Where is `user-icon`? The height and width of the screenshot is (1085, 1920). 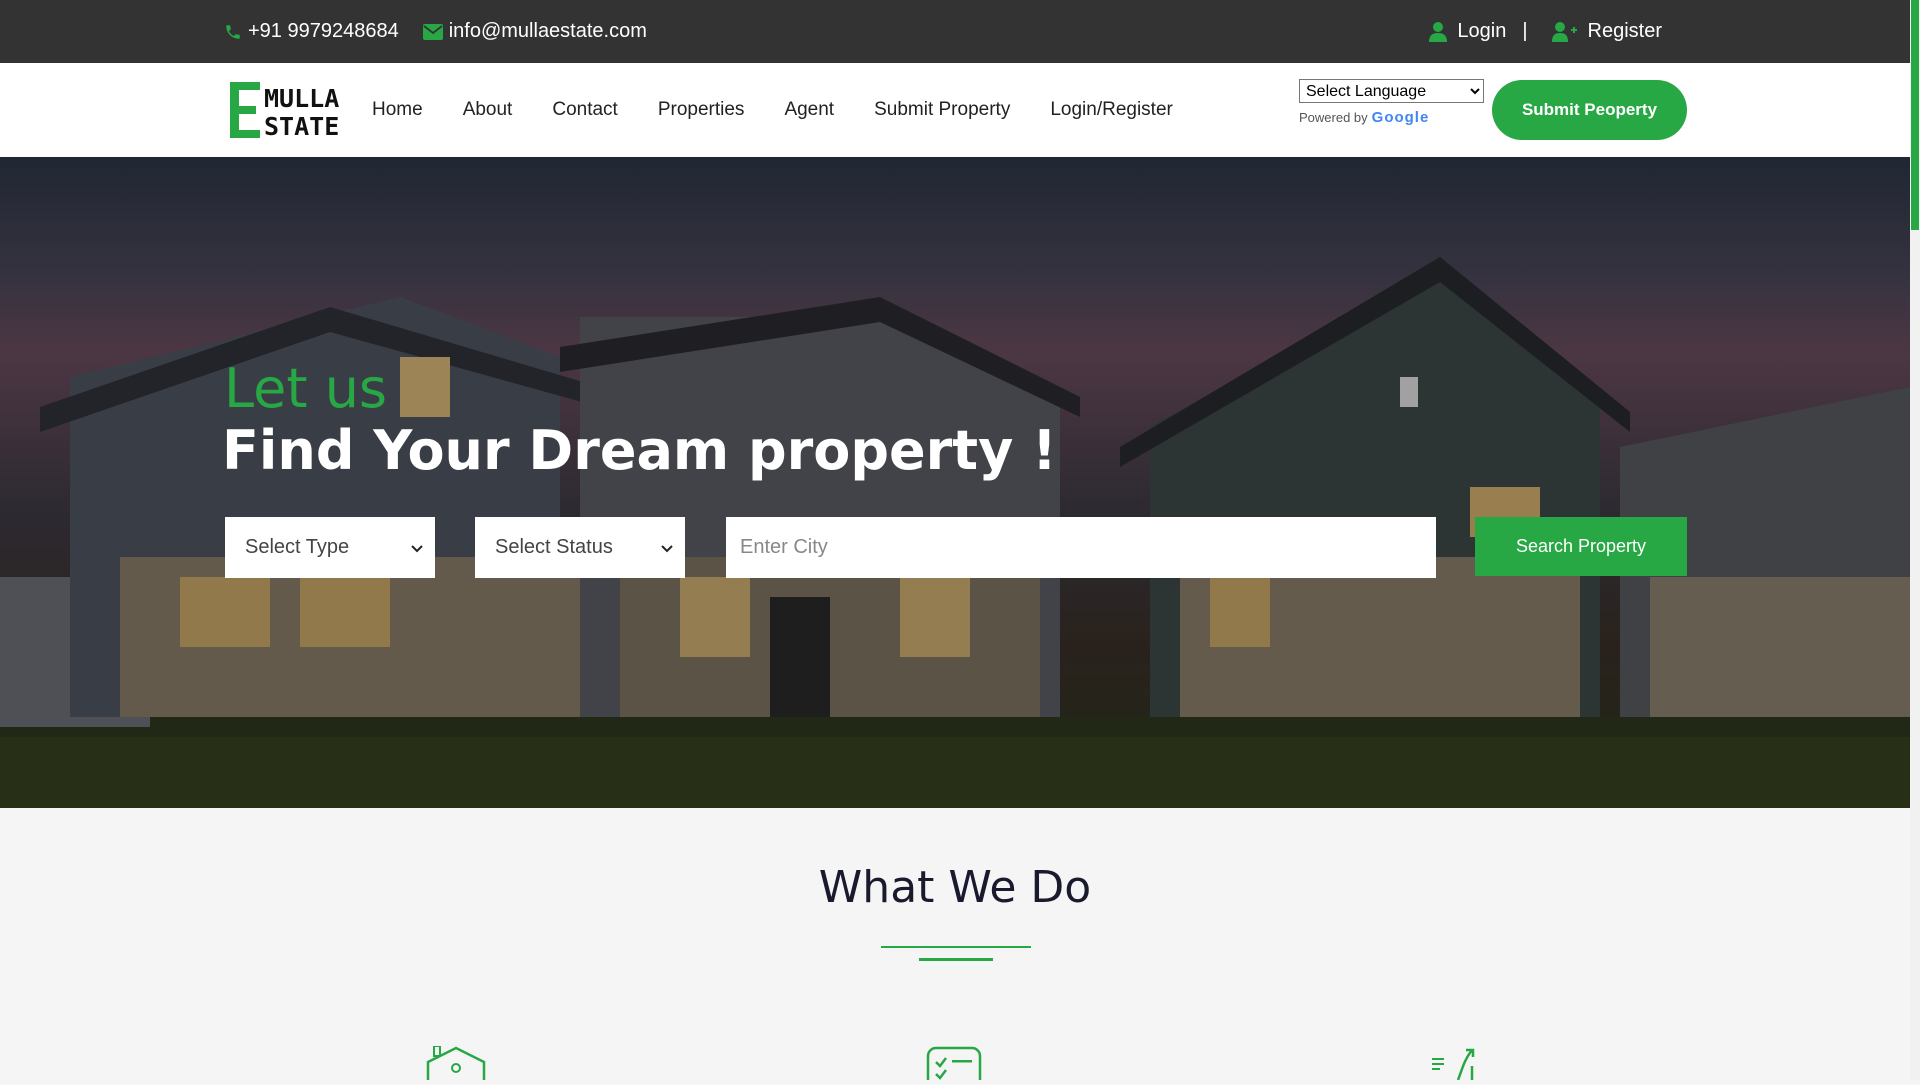 user-icon is located at coordinates (1438, 31).